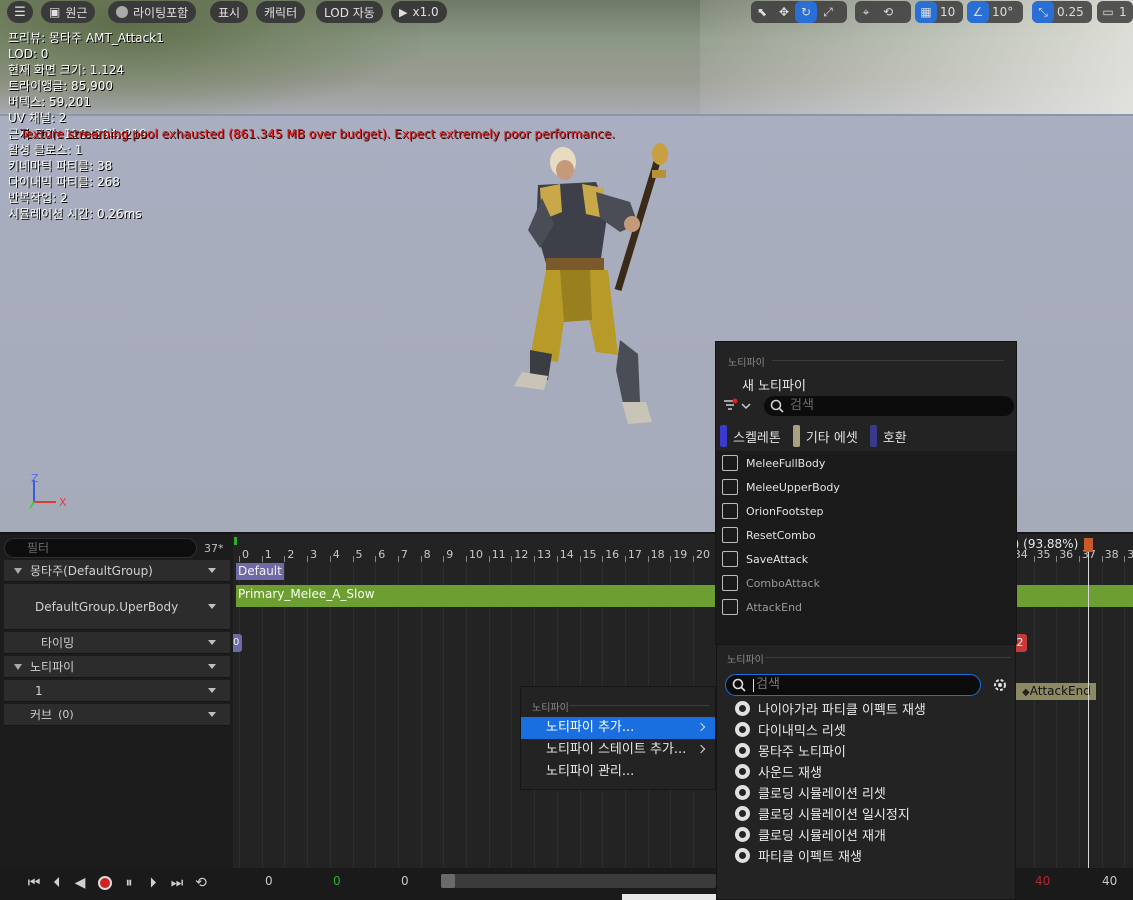 This screenshot has height=900, width=1133. Describe the element at coordinates (1000, 685) in the screenshot. I see `gear-icon` at that location.